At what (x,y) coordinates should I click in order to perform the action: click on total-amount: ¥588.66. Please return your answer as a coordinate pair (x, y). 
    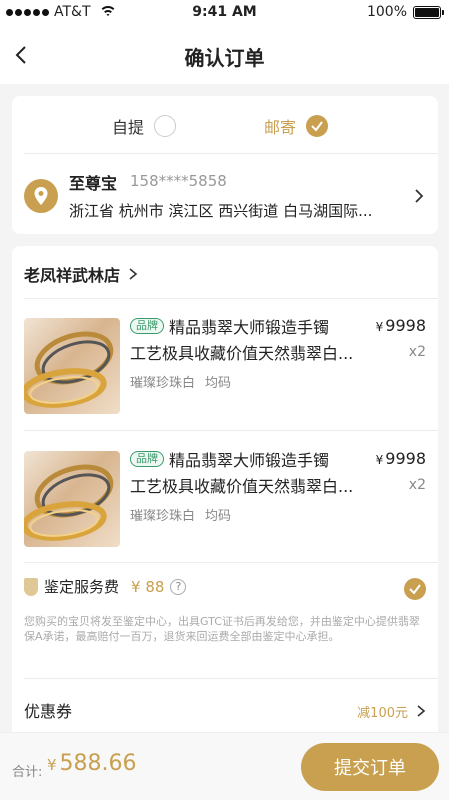
    Looking at the image, I should click on (92, 763).